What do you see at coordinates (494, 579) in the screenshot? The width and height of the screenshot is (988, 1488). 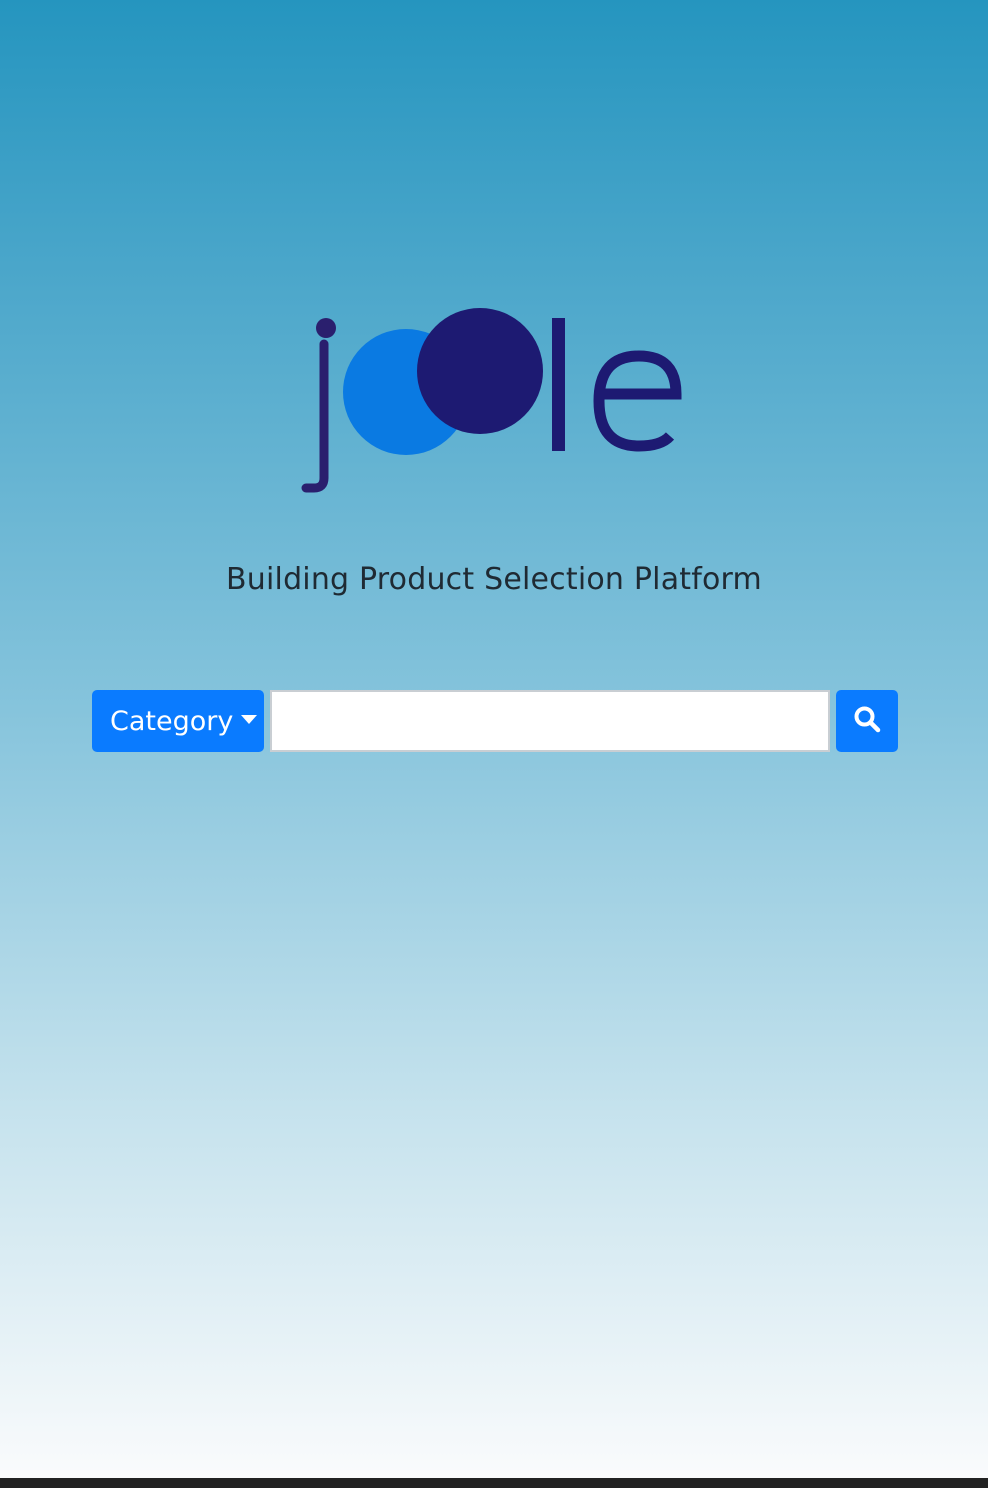 I see `tagline: Building Product Selection Platform` at bounding box center [494, 579].